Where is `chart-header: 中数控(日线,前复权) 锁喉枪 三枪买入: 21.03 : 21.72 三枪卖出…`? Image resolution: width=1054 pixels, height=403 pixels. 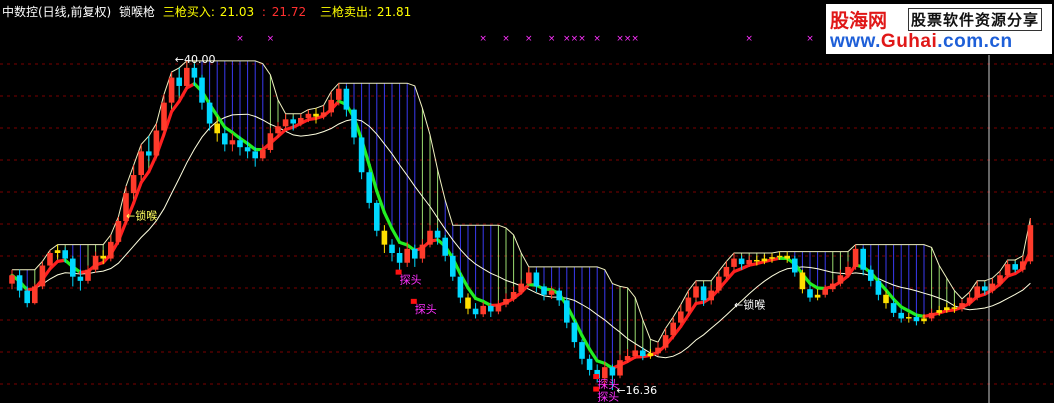 chart-header: 中数控(日线,前复权) 锁喉枪 三枪买入: 21.03 : 21.72 三枪卖出… is located at coordinates (208, 11).